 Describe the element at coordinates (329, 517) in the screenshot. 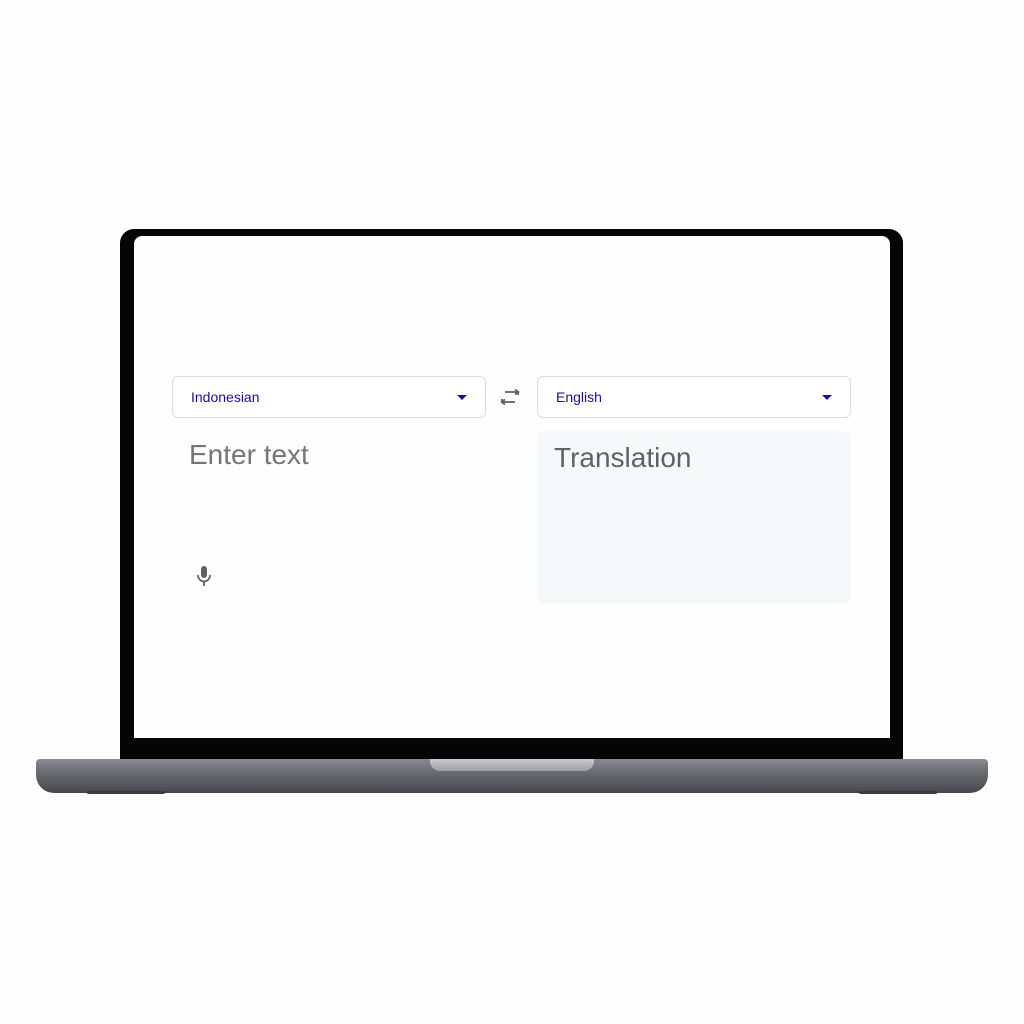

I see `source-text-area` at that location.